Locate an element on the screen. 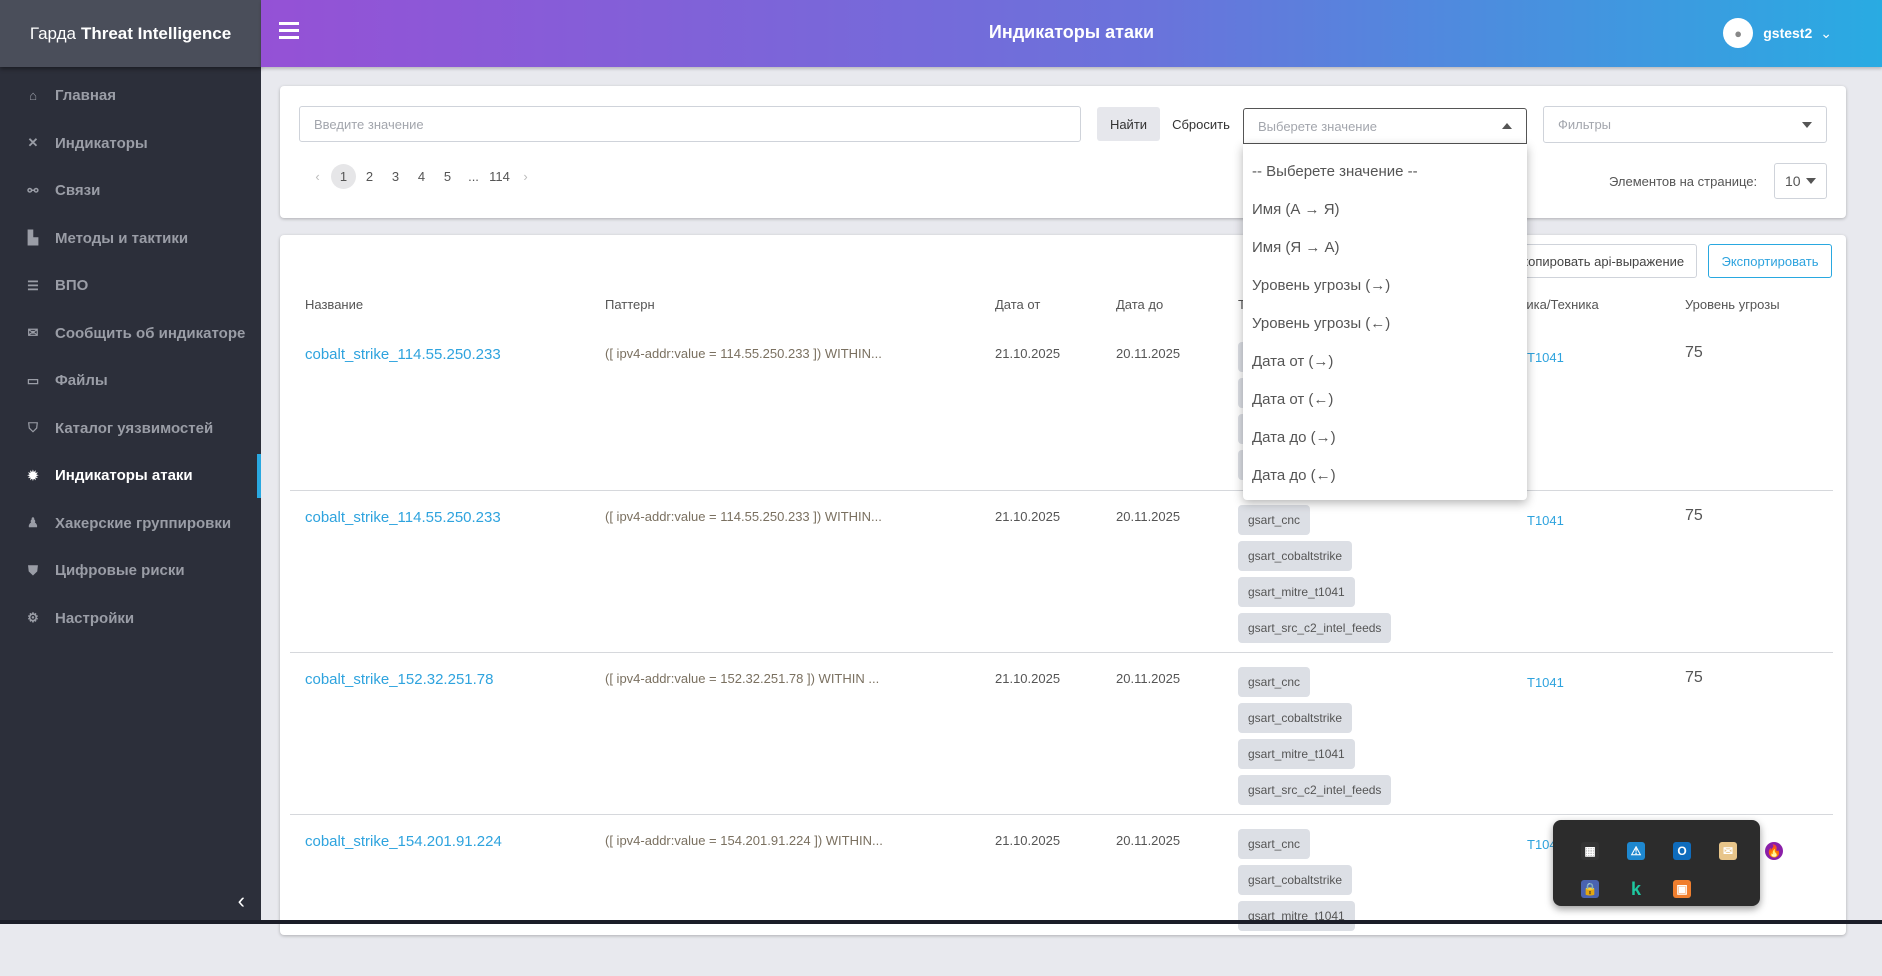 The height and width of the screenshot is (976, 1882). sort-option: Имя (Я → А) is located at coordinates (1385, 247).